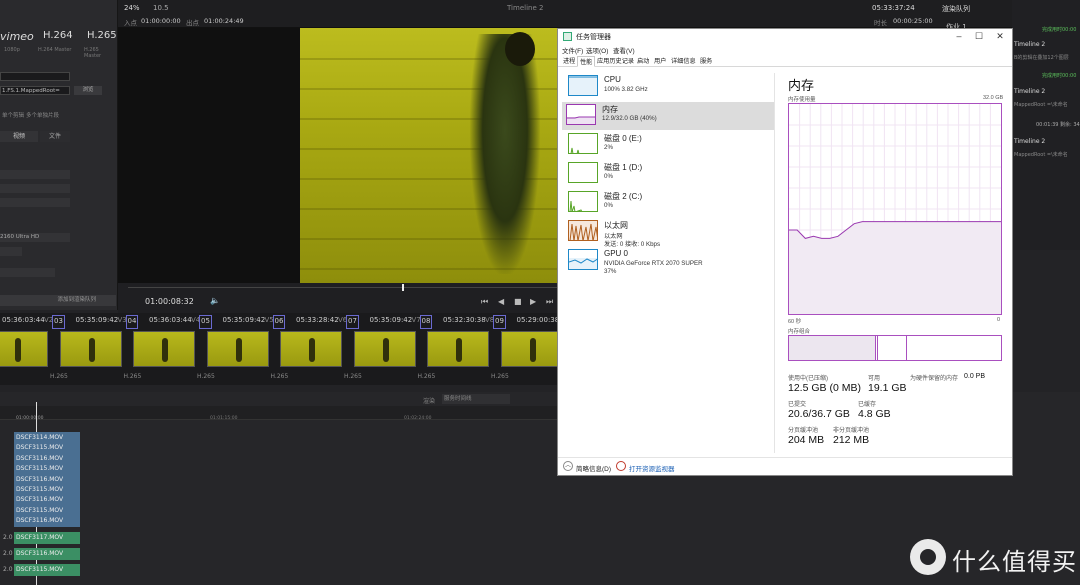 This screenshot has height=585, width=1080. I want to click on clip-timecode: 05:29:00:38, so click(538, 320).